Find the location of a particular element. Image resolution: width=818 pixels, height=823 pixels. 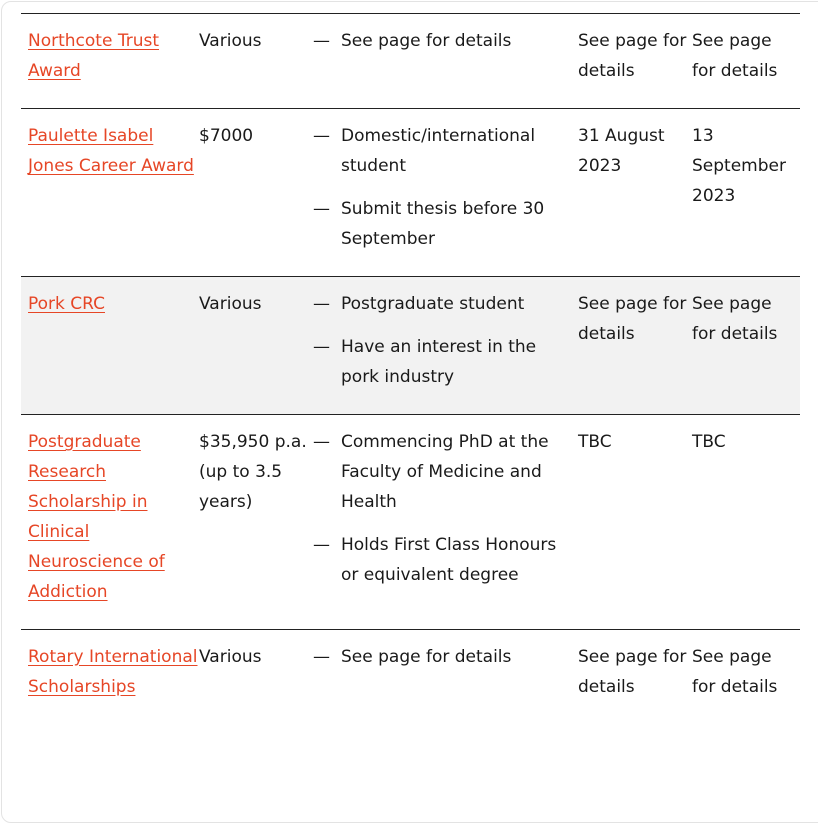

amount-cell: $35,950 p.a. (up to 3.5 years) is located at coordinates (253, 472).